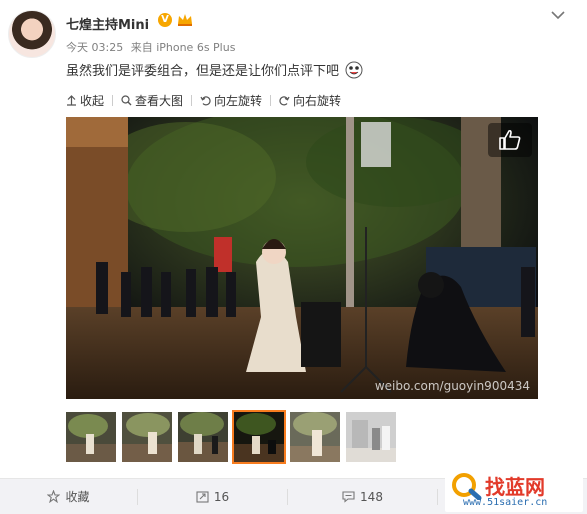  Describe the element at coordinates (92, 100) in the screenshot. I see `collapse-label: 收起` at that location.